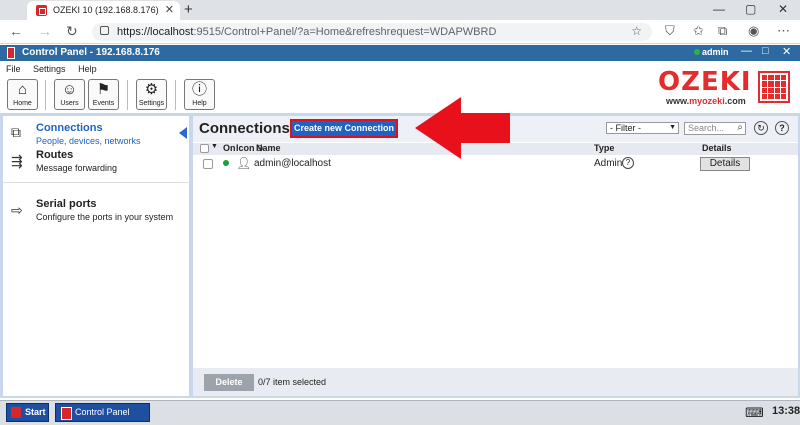  What do you see at coordinates (204, 148) in the screenshot?
I see `select-all-checkbox` at bounding box center [204, 148].